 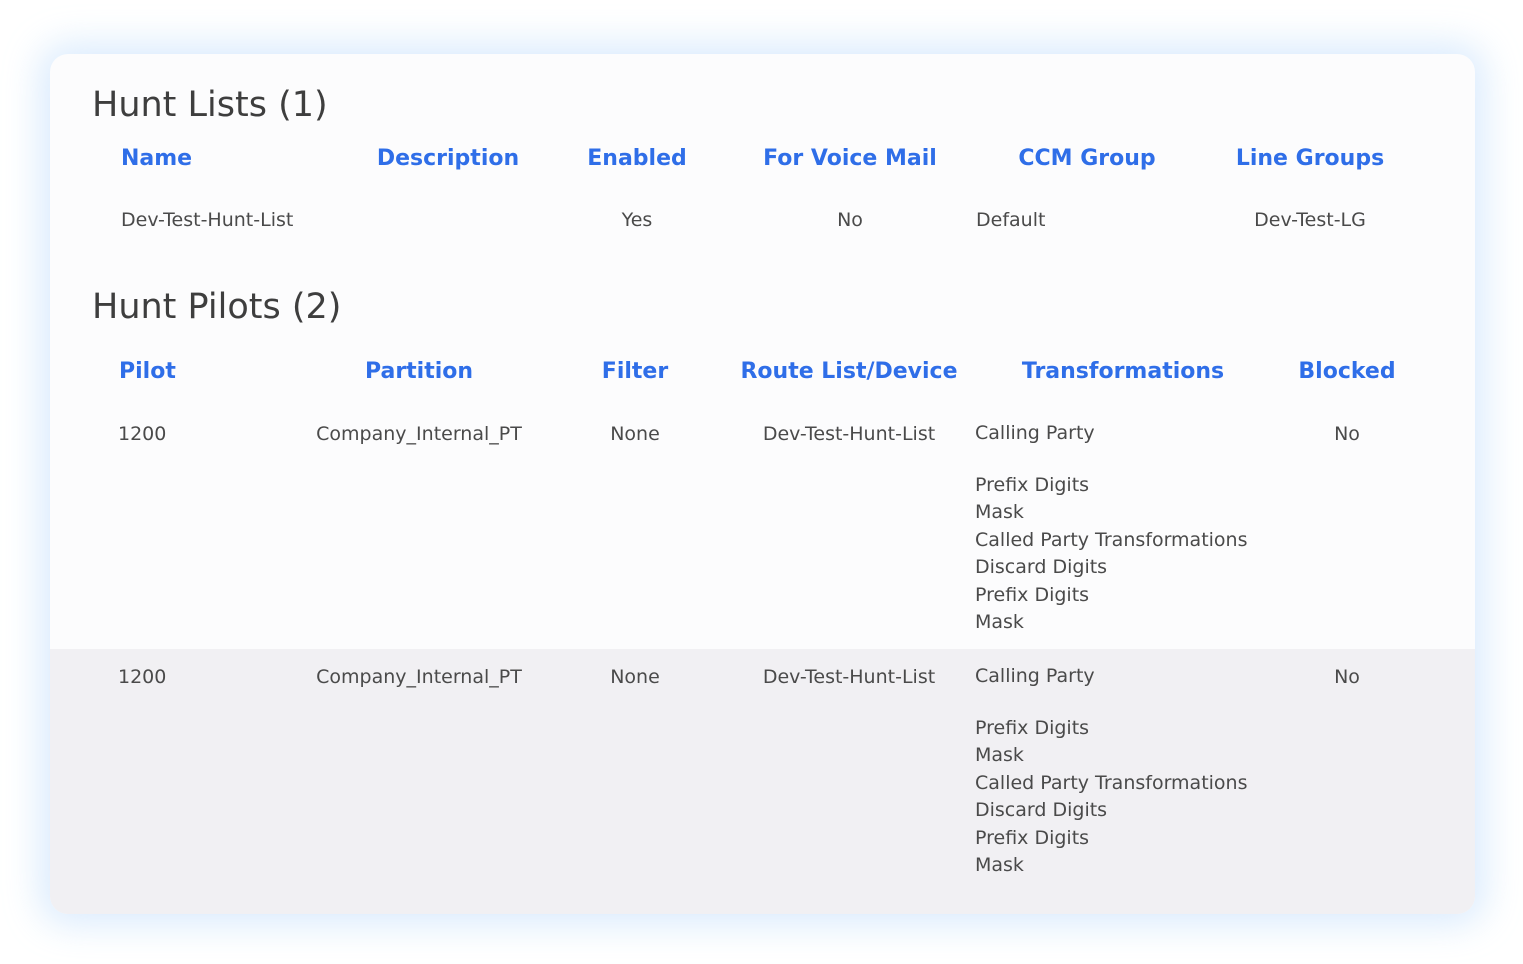 What do you see at coordinates (1123, 372) in the screenshot?
I see `col-header-transformations: Transformations` at bounding box center [1123, 372].